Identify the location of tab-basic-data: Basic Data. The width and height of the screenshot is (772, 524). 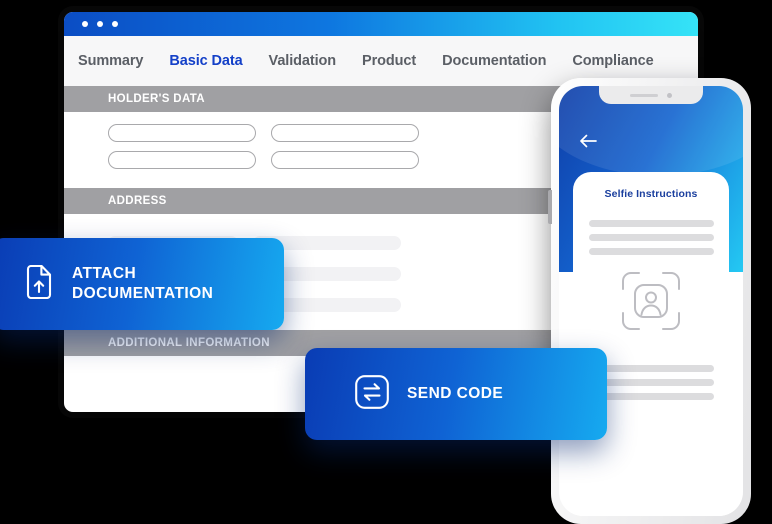
(205, 61).